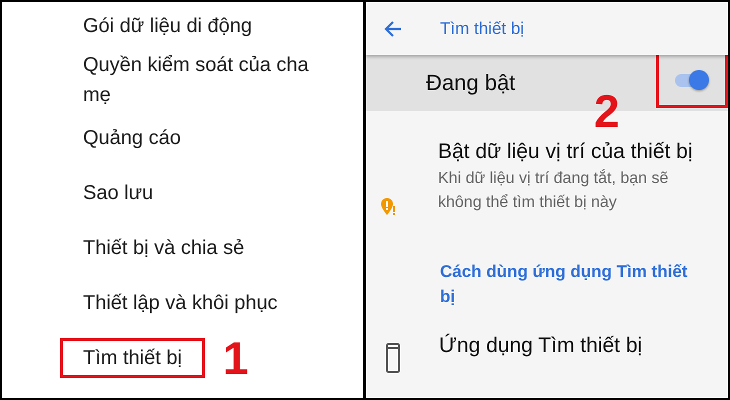 This screenshot has width=730, height=400. Describe the element at coordinates (482, 28) in the screenshot. I see `page-title: Tìm thiết bị` at that location.